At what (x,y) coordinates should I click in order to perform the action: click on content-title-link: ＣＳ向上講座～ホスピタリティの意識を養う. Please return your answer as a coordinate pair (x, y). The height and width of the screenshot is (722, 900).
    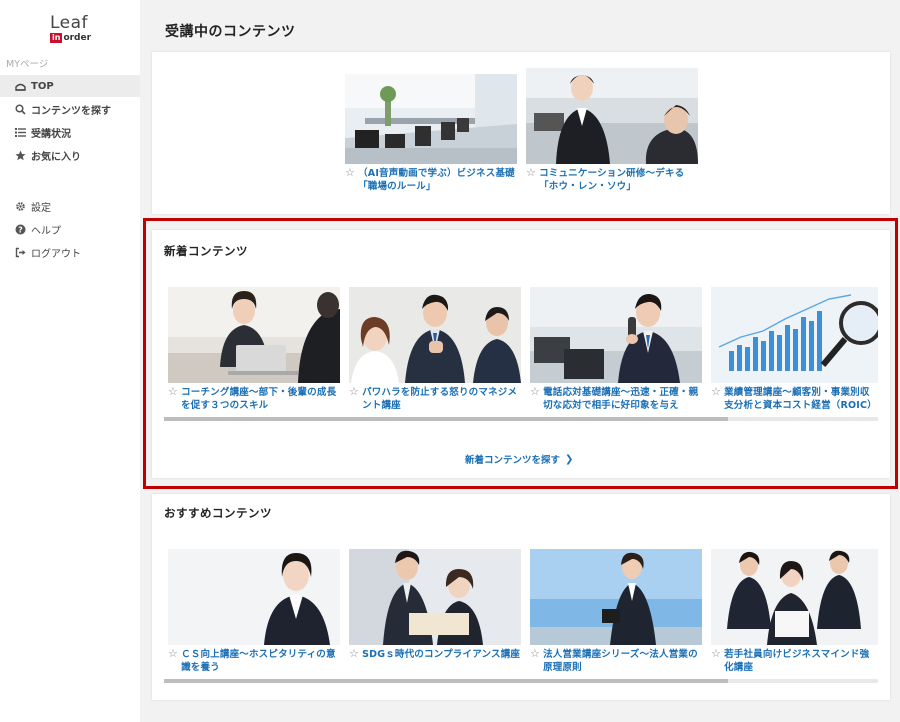
    Looking at the image, I should click on (260, 661).